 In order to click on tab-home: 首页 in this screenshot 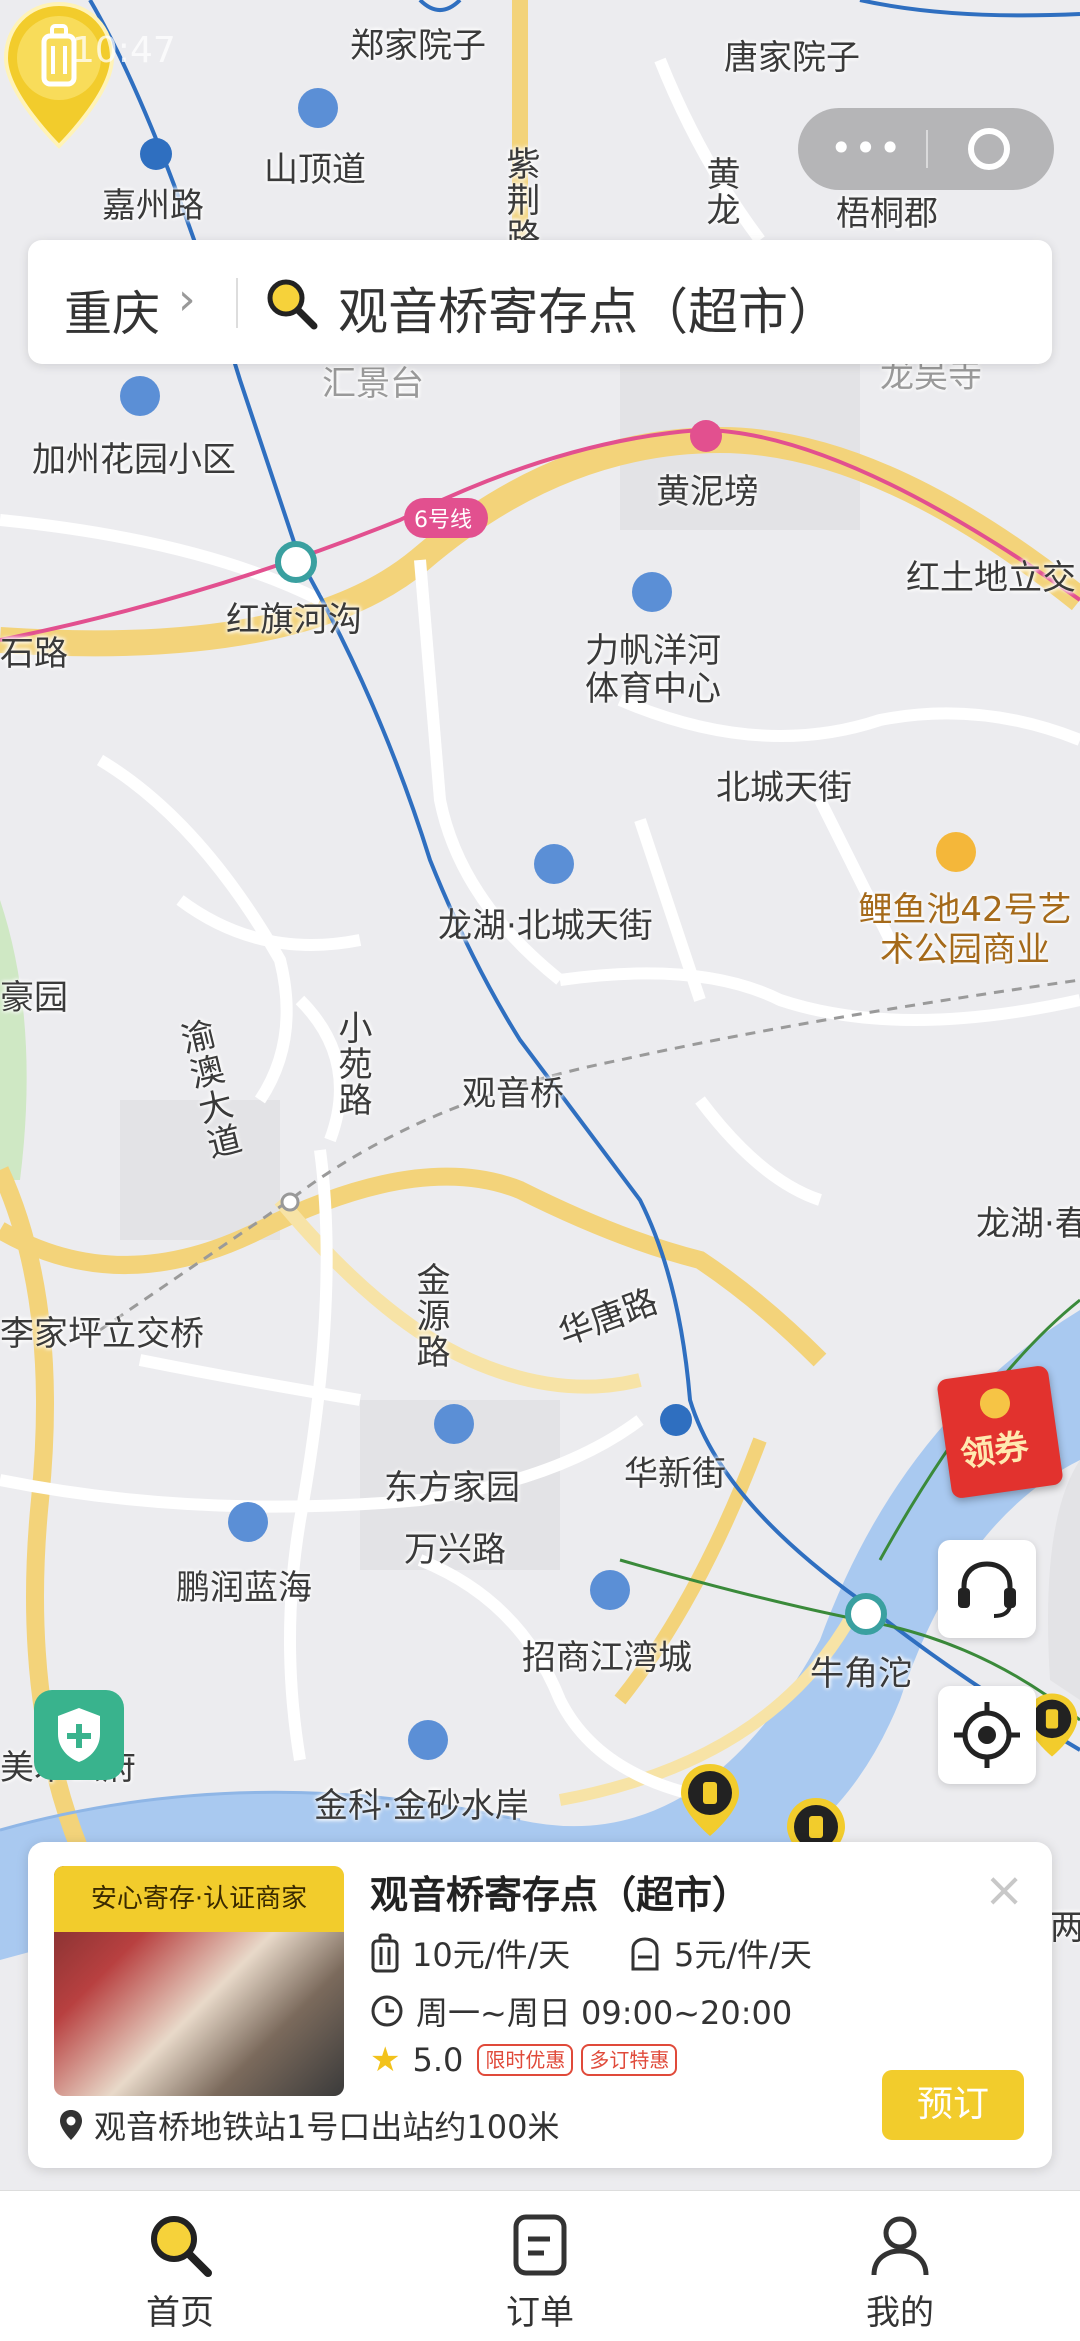, I will do `click(180, 2266)`.